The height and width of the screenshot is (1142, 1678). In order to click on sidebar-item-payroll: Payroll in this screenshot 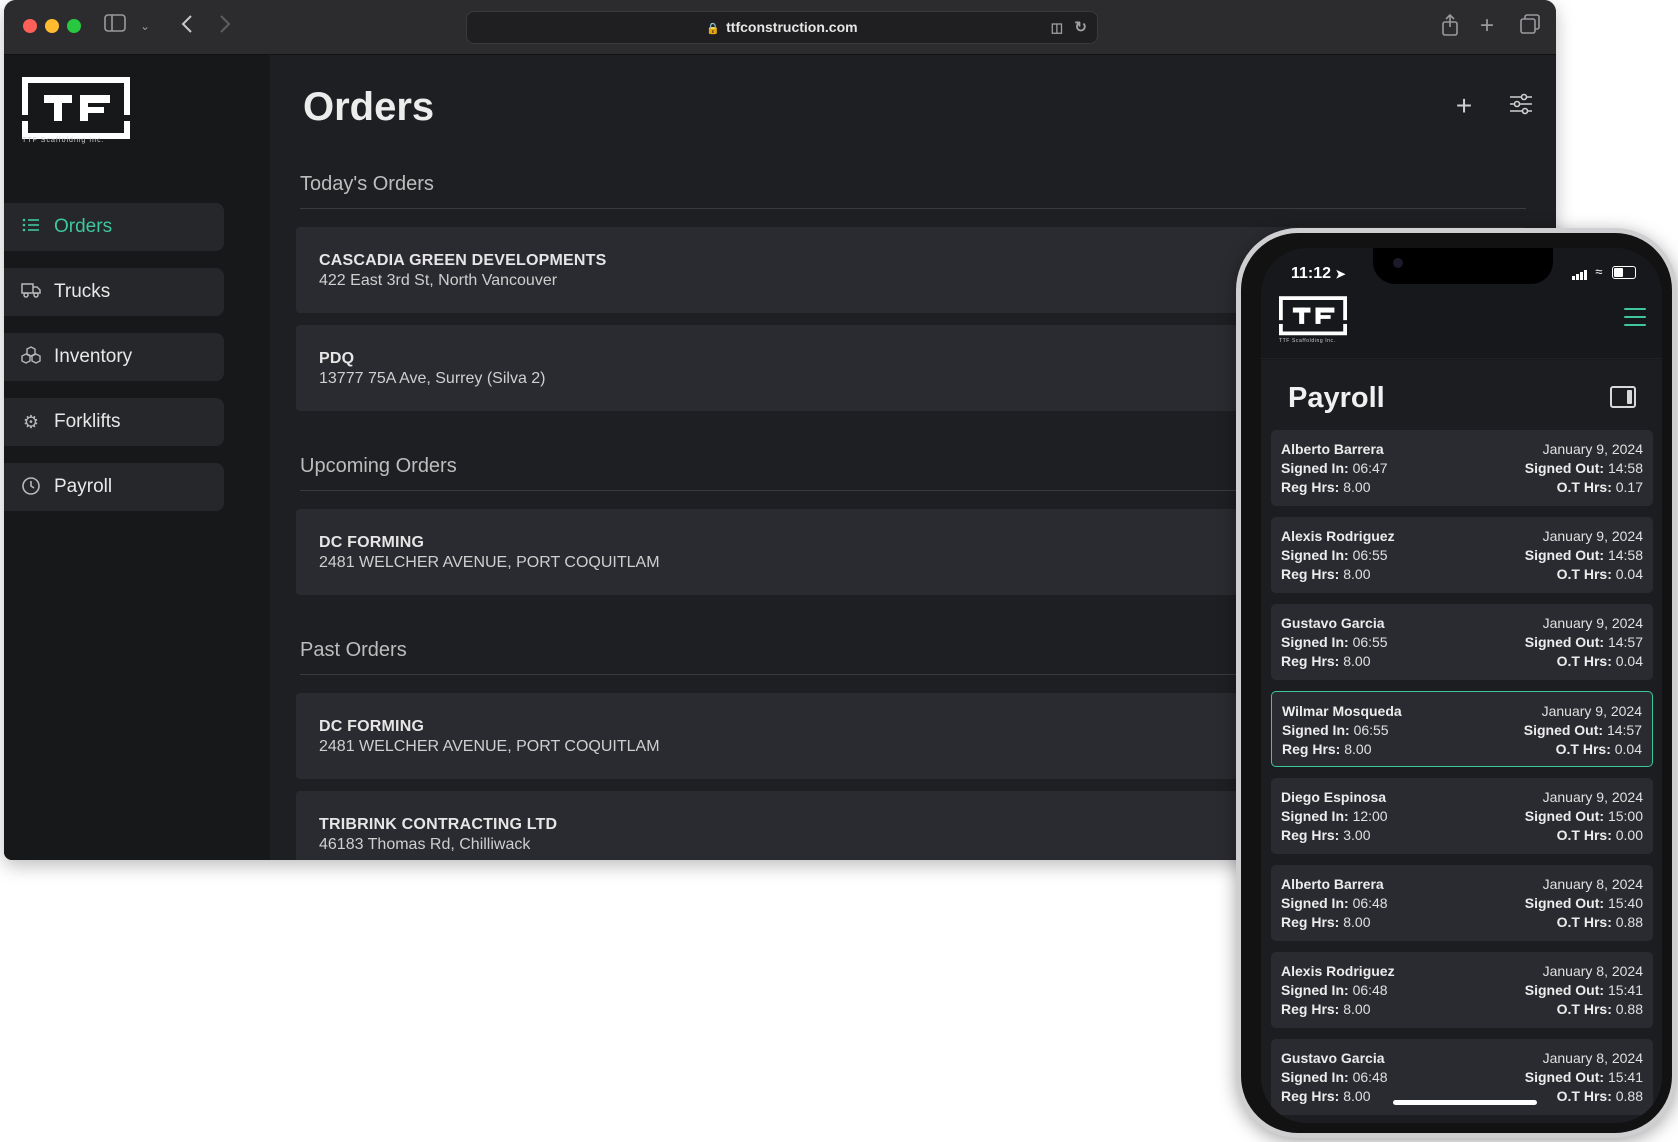, I will do `click(114, 487)`.